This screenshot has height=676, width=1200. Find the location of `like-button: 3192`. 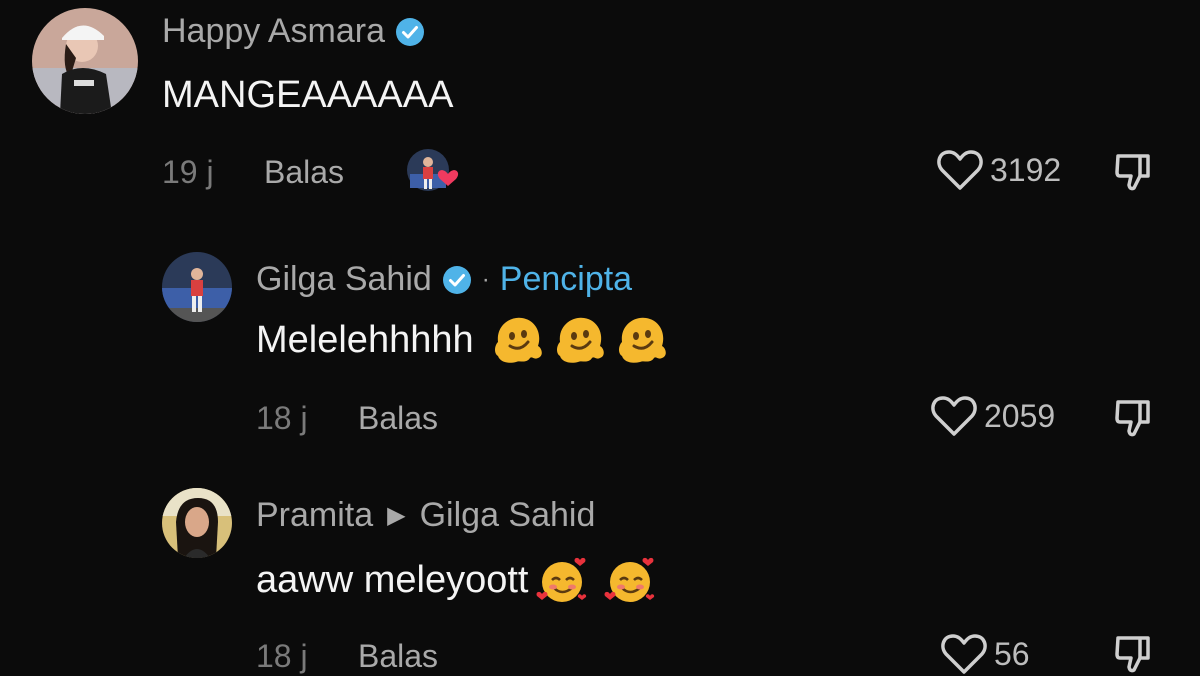

like-button: 3192 is located at coordinates (998, 170).